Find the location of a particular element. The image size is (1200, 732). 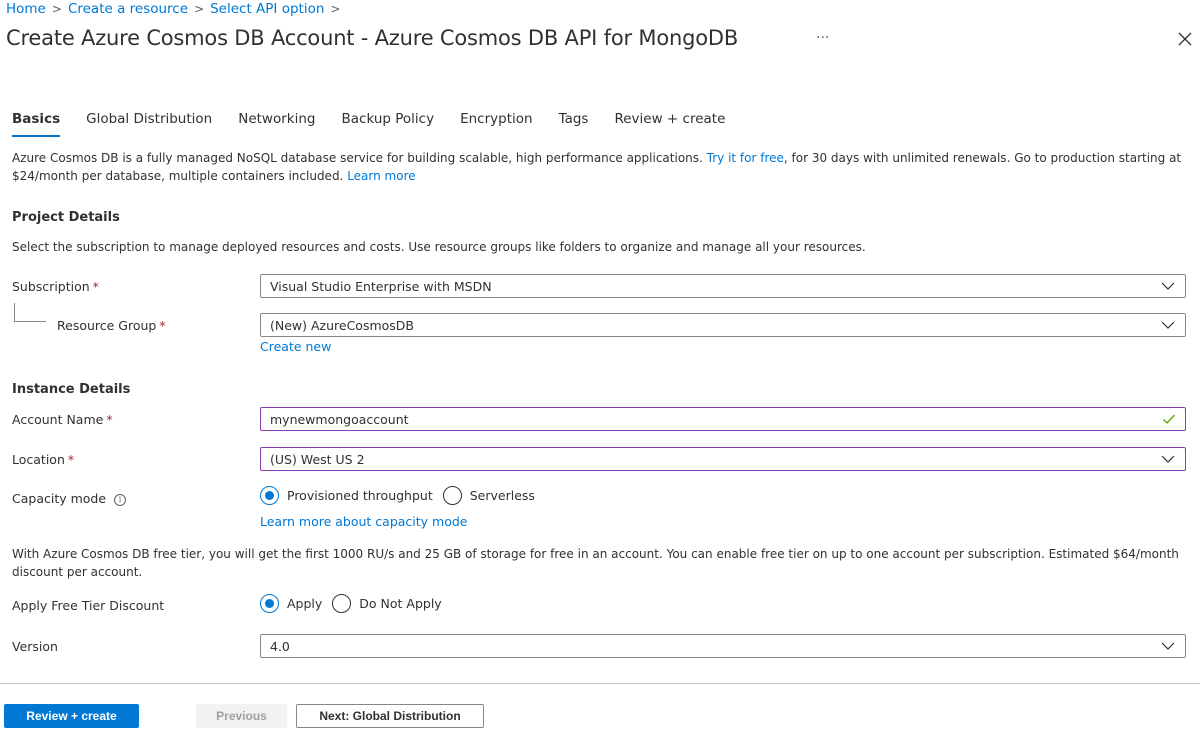

resource-group-label-text: Resource Group is located at coordinates (107, 325).